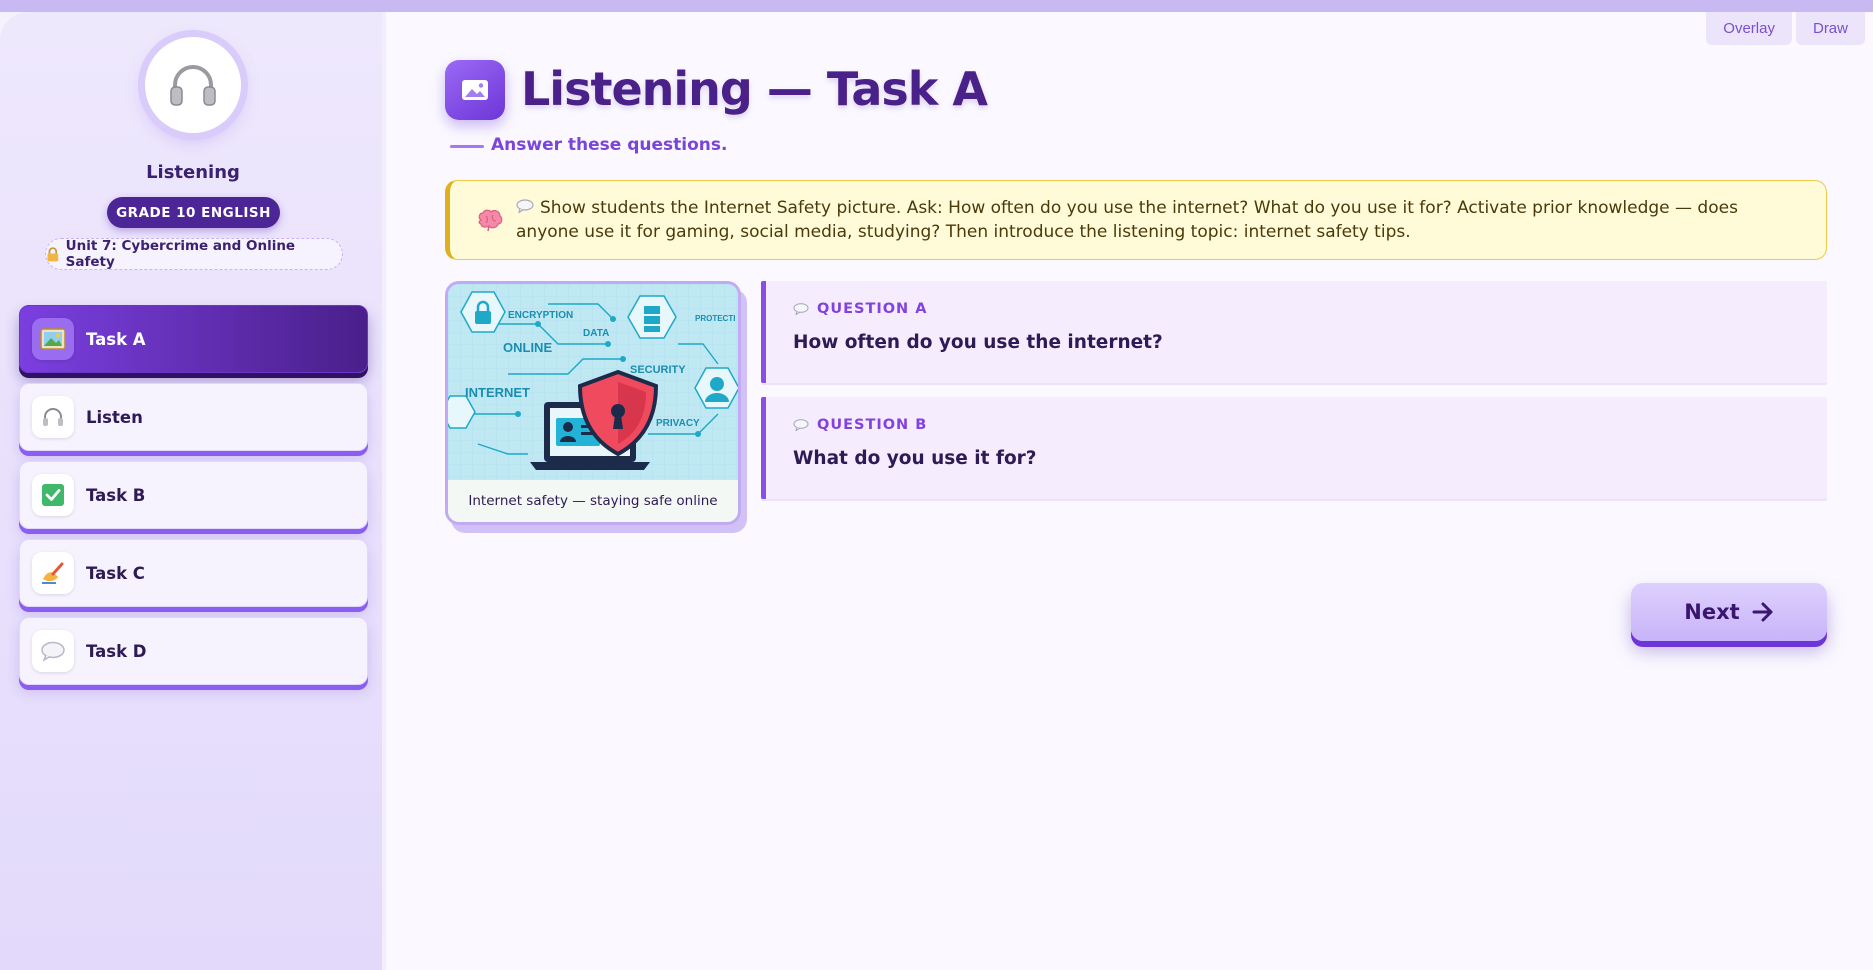 This screenshot has width=1873, height=970. I want to click on task-nav: Task A Listen Task B Task C Task D, so click(193, 500).